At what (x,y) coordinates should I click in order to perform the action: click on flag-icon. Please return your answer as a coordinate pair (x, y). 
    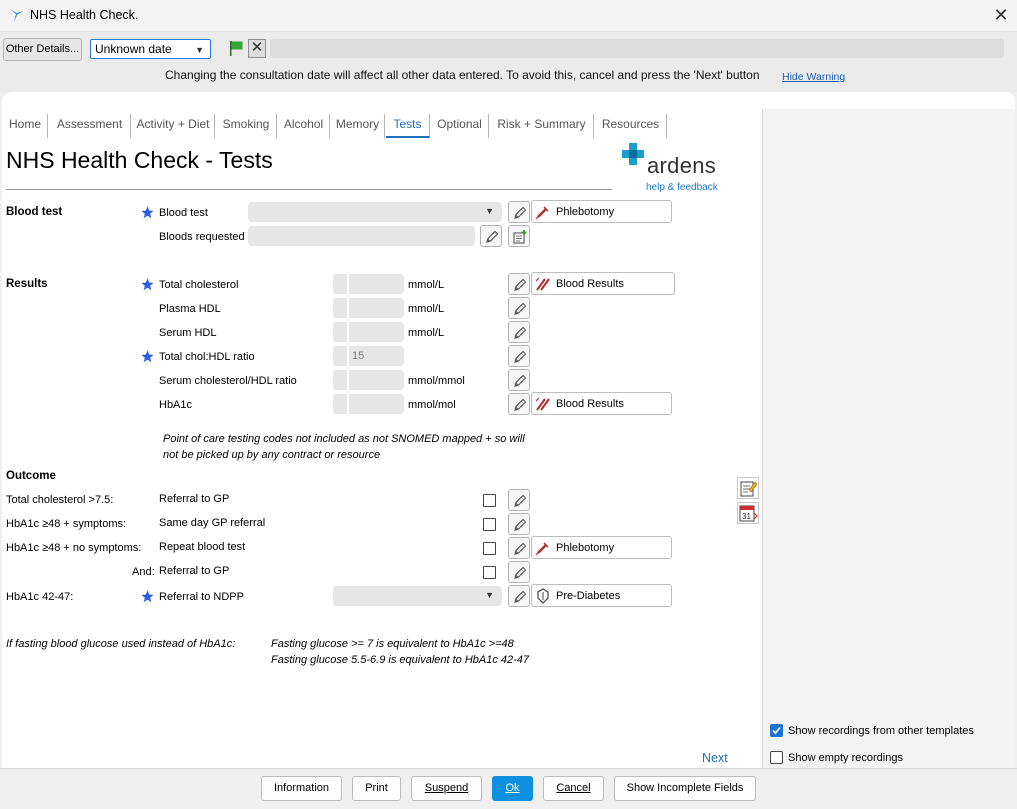
    Looking at the image, I should click on (236, 48).